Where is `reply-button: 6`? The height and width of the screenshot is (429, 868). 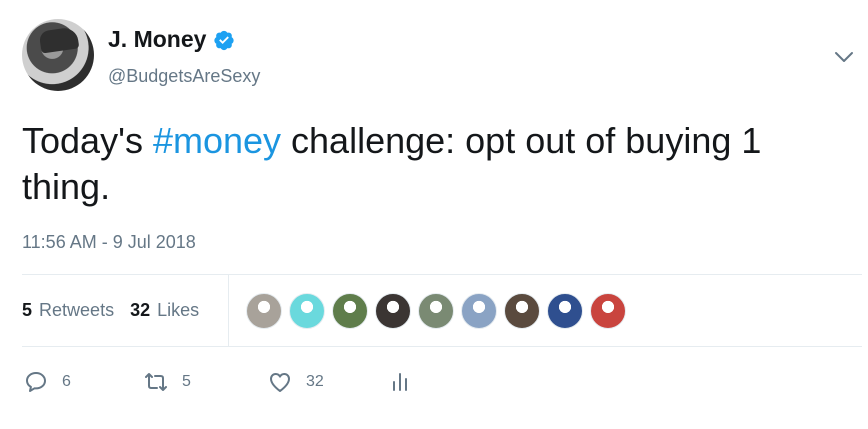
reply-button: 6 is located at coordinates (47, 382).